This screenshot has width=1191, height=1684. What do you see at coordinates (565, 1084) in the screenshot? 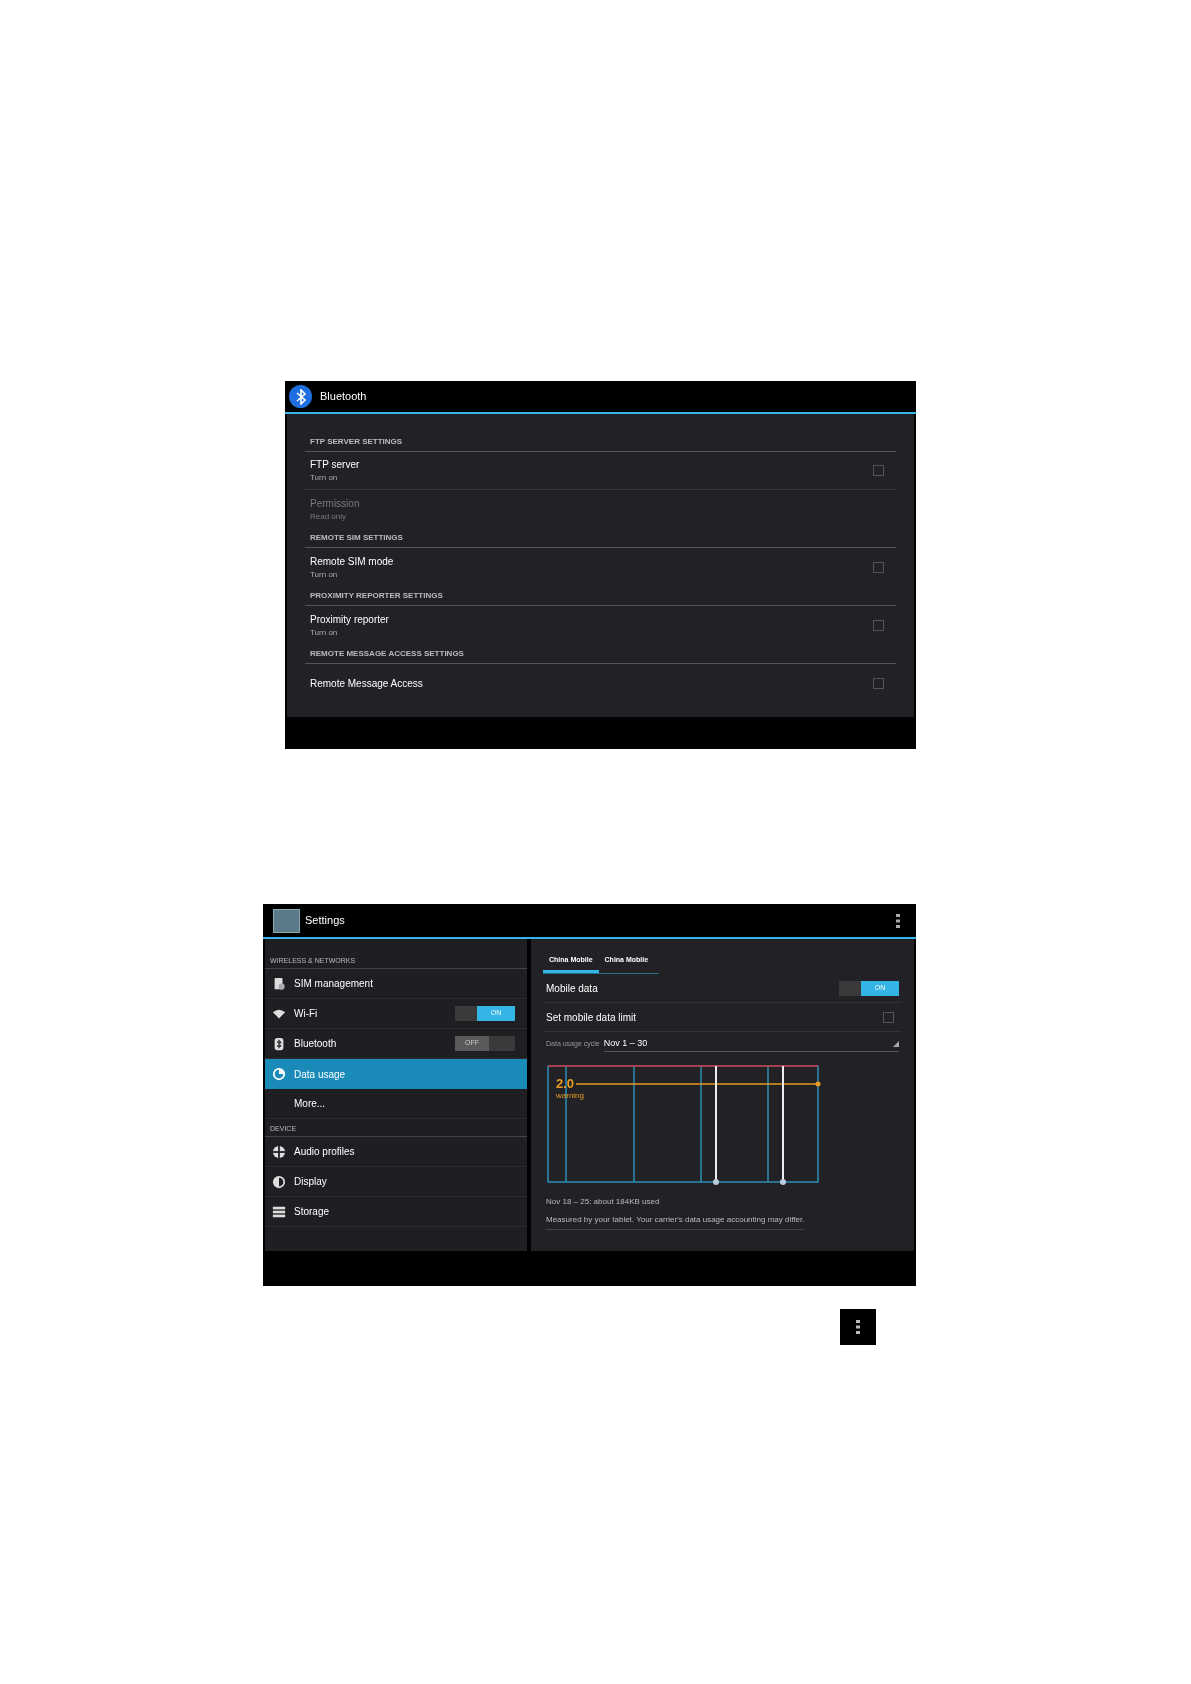
I see `warning-value: 2.0` at bounding box center [565, 1084].